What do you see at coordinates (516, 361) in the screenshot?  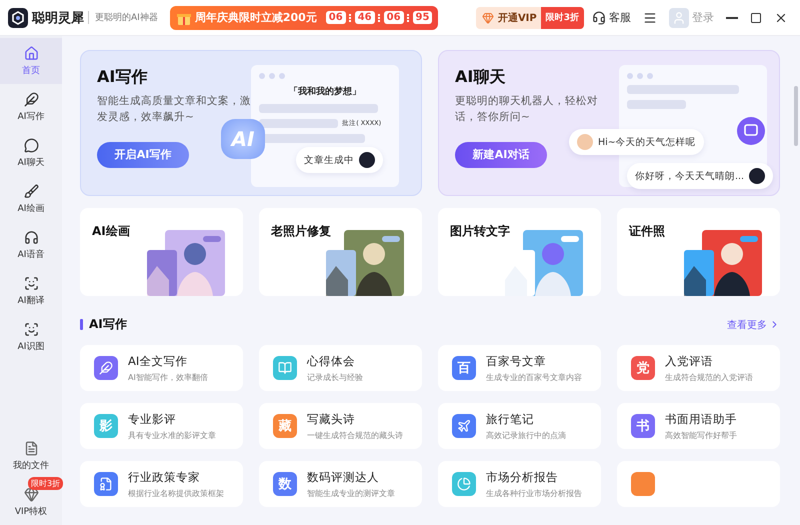 I see `tool-name: 百家号文章` at bounding box center [516, 361].